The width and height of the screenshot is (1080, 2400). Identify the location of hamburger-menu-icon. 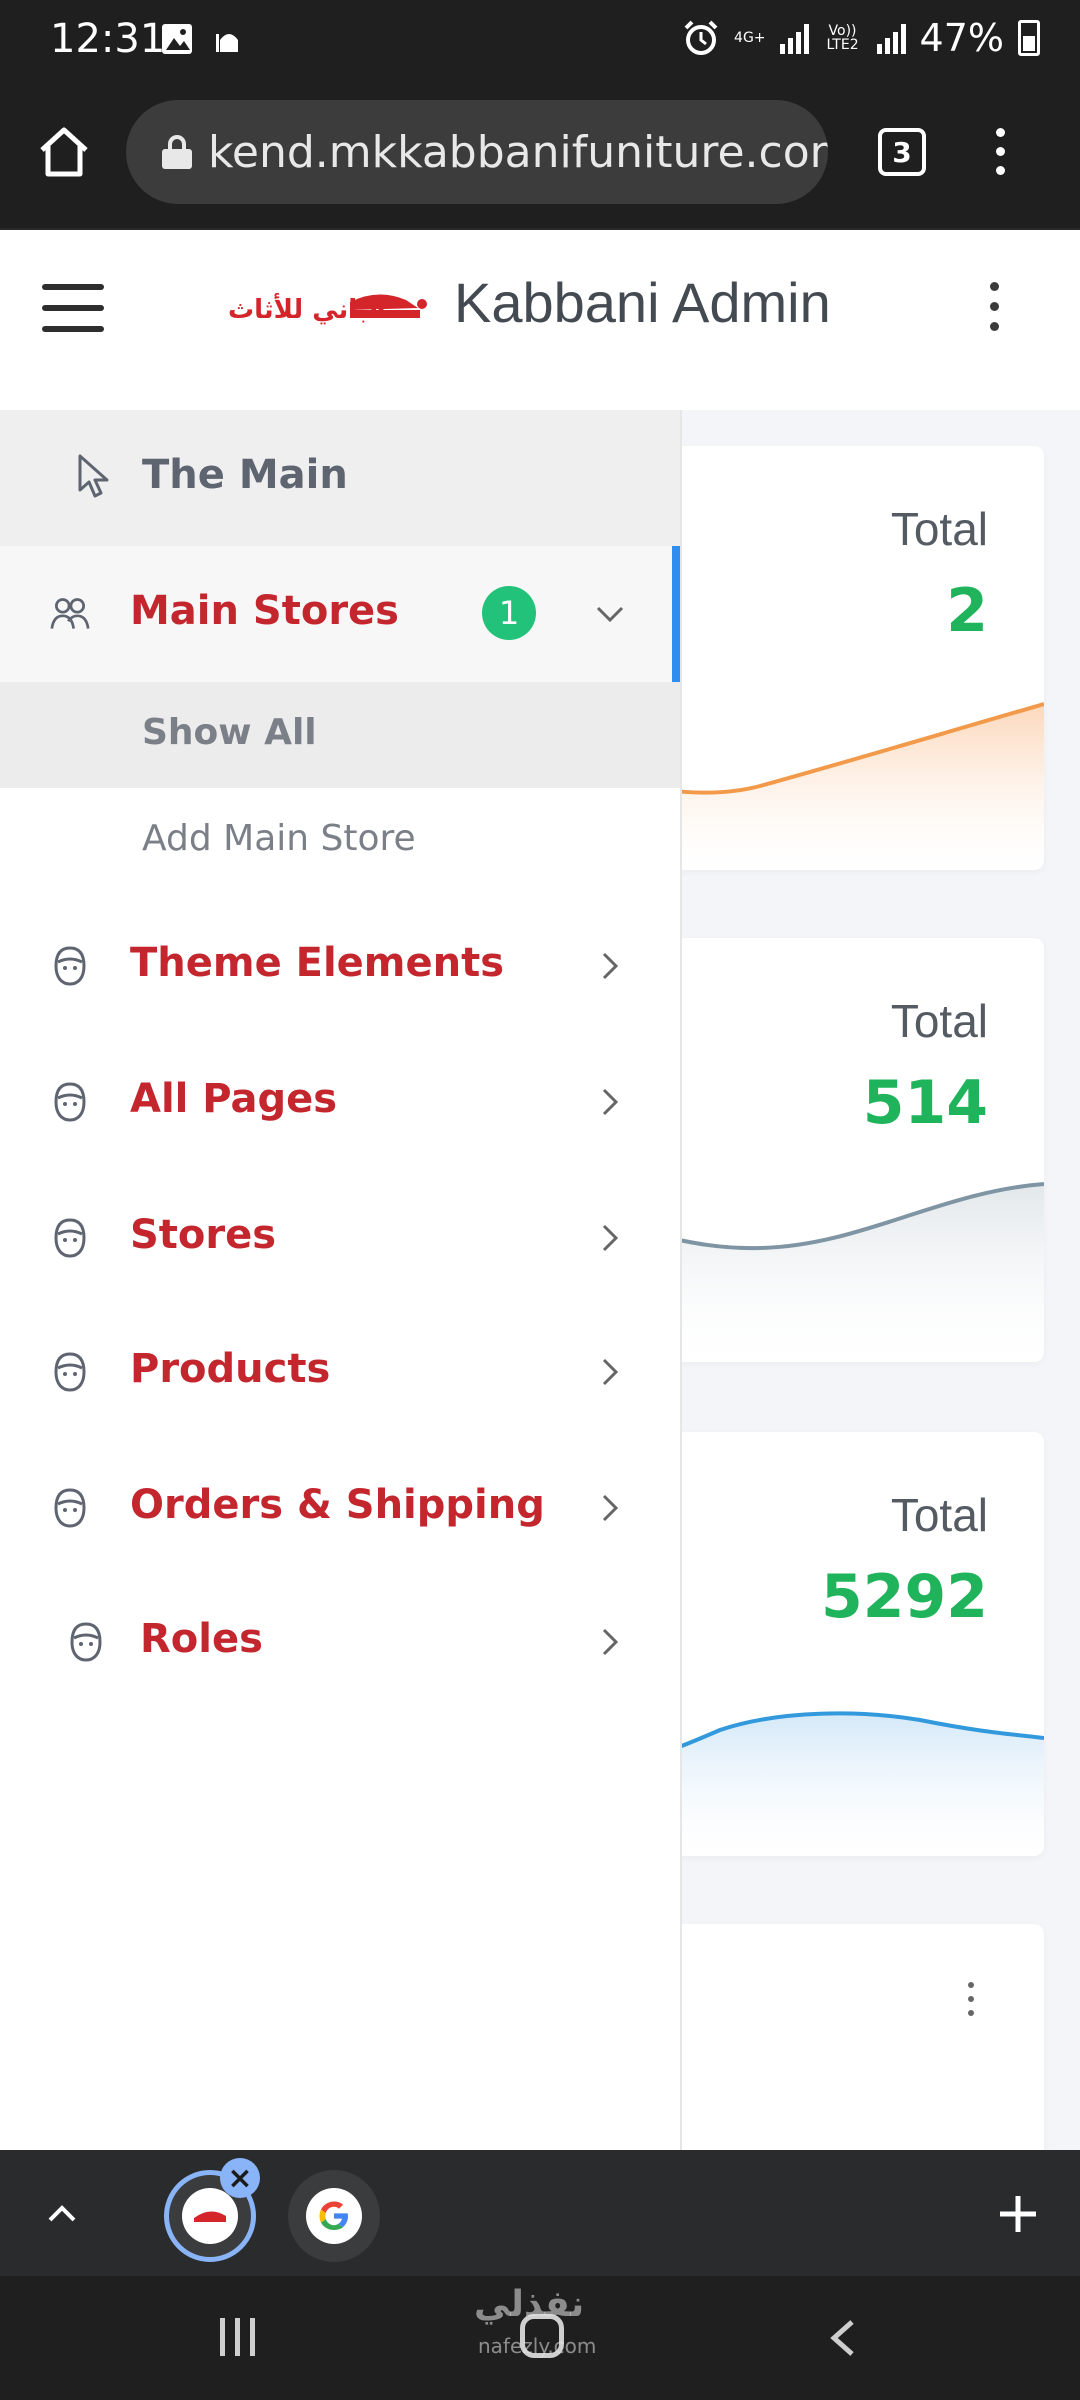
(73, 308).